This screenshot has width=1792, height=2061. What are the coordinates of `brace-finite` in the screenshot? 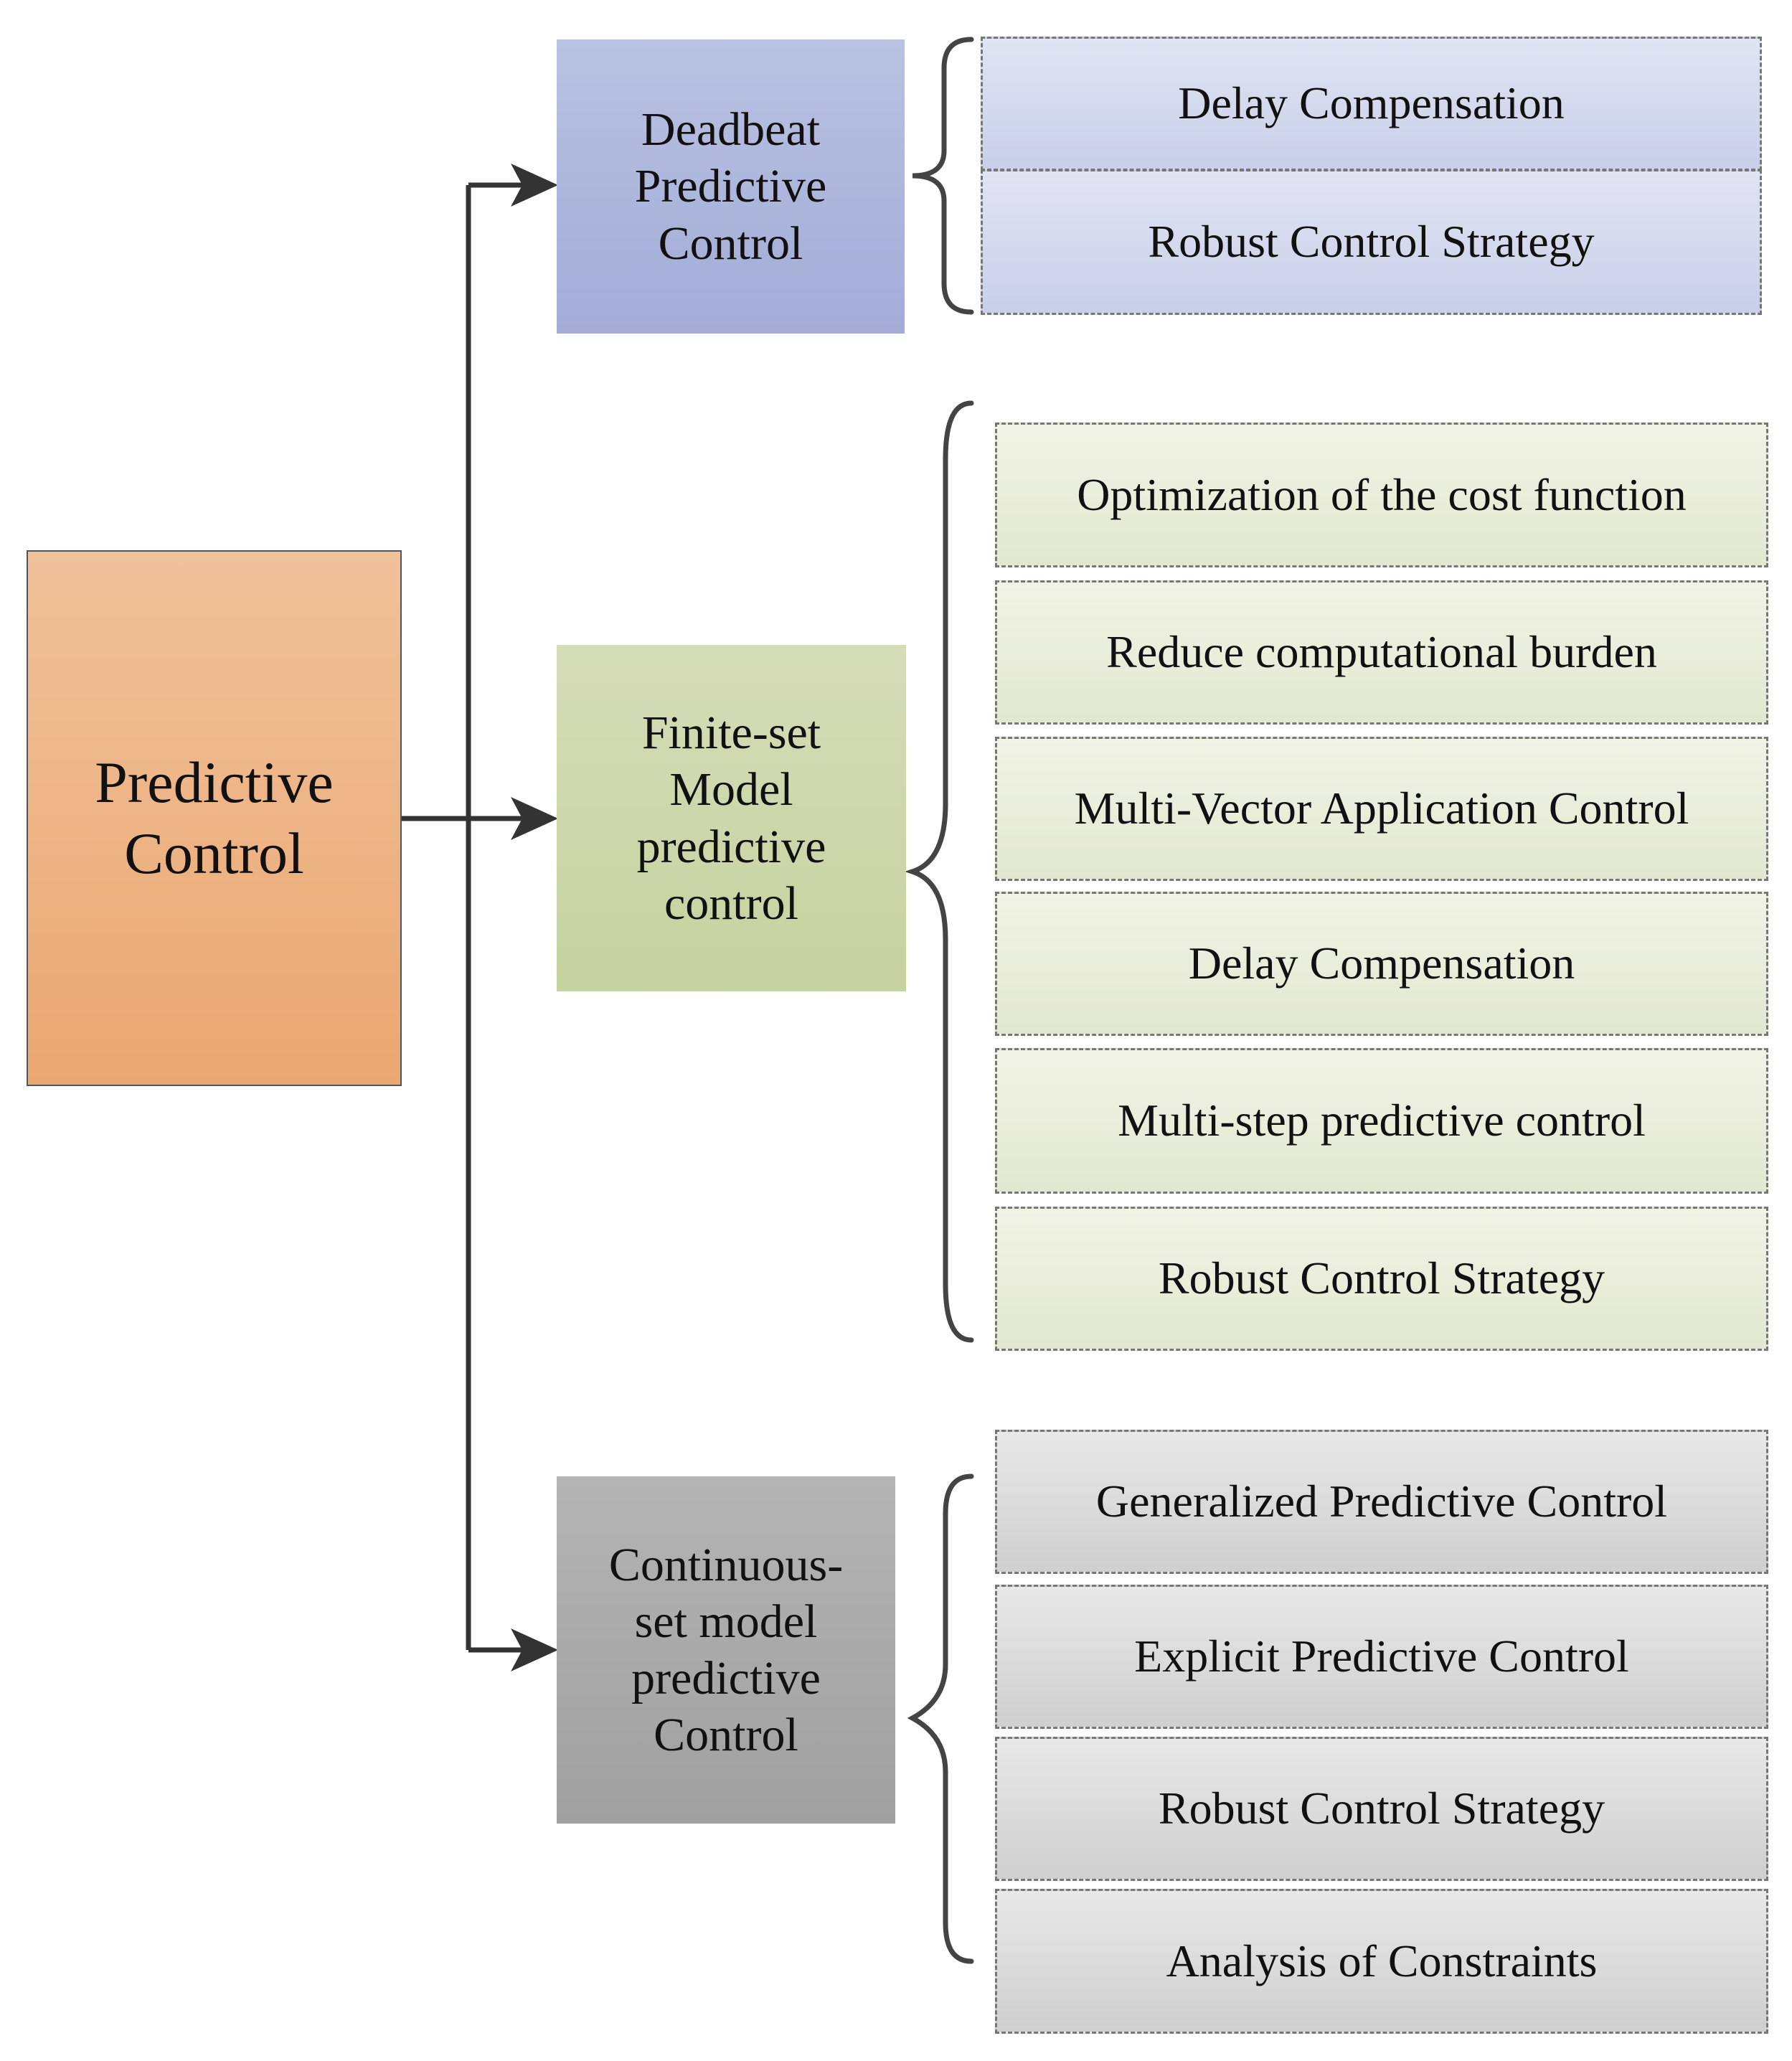 It's located at (939, 872).